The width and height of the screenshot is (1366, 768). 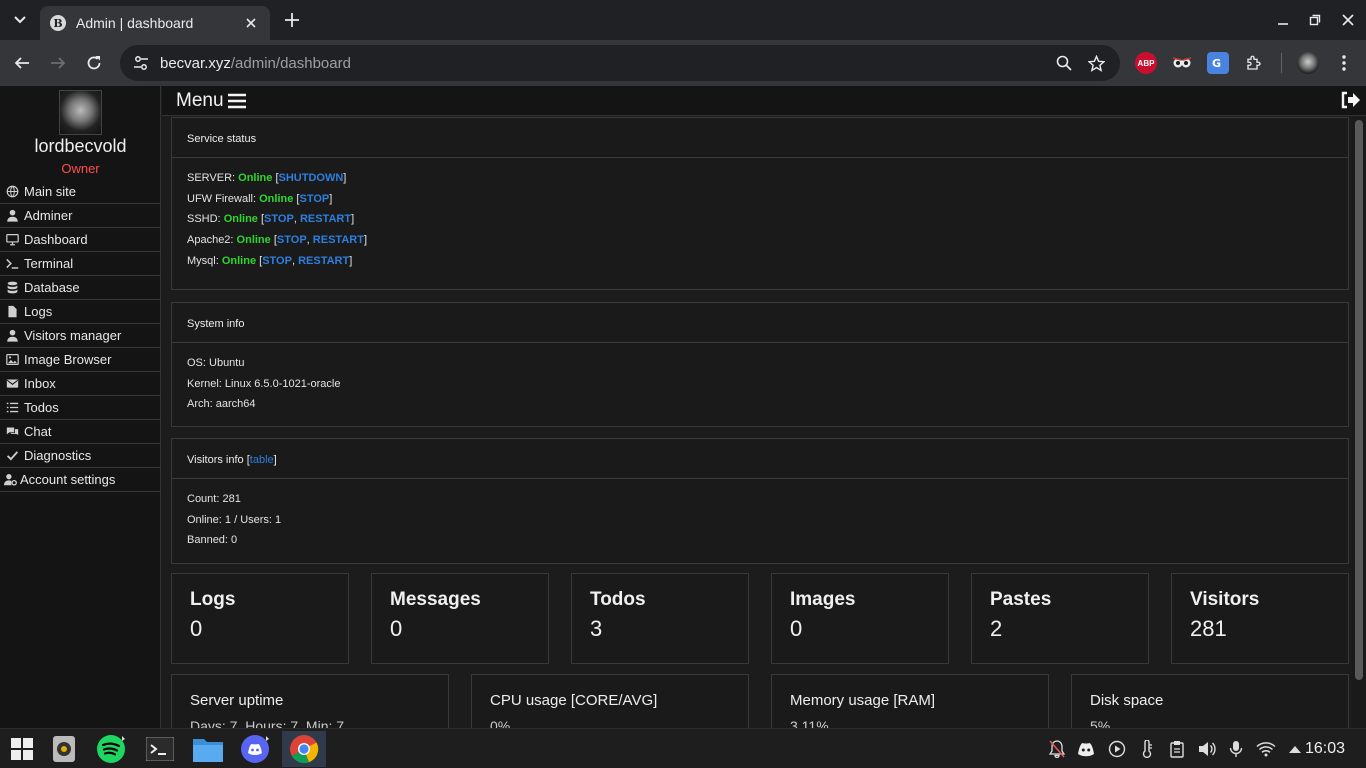 What do you see at coordinates (80, 384) in the screenshot?
I see `sidebar-item-inbox: Inbox` at bounding box center [80, 384].